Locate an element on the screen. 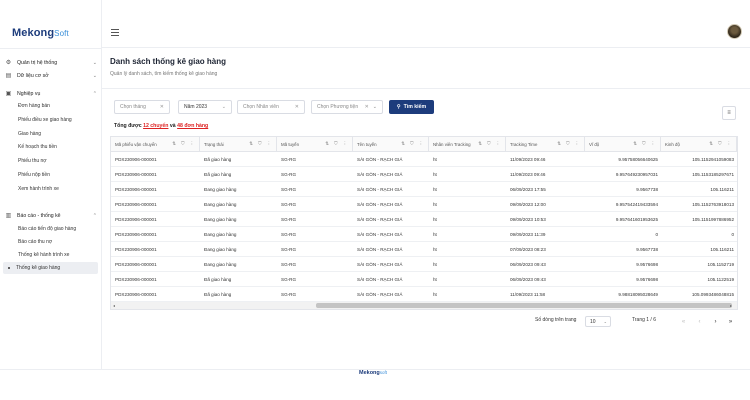 This screenshot has height=400, width=750. month-select: Chọn tháng ✕ is located at coordinates (142, 107).